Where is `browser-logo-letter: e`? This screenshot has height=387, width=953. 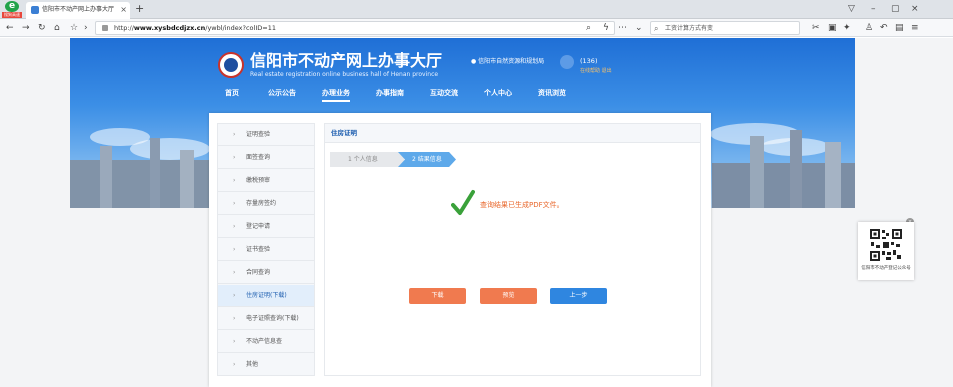 browser-logo-letter: e is located at coordinates (12, 6).